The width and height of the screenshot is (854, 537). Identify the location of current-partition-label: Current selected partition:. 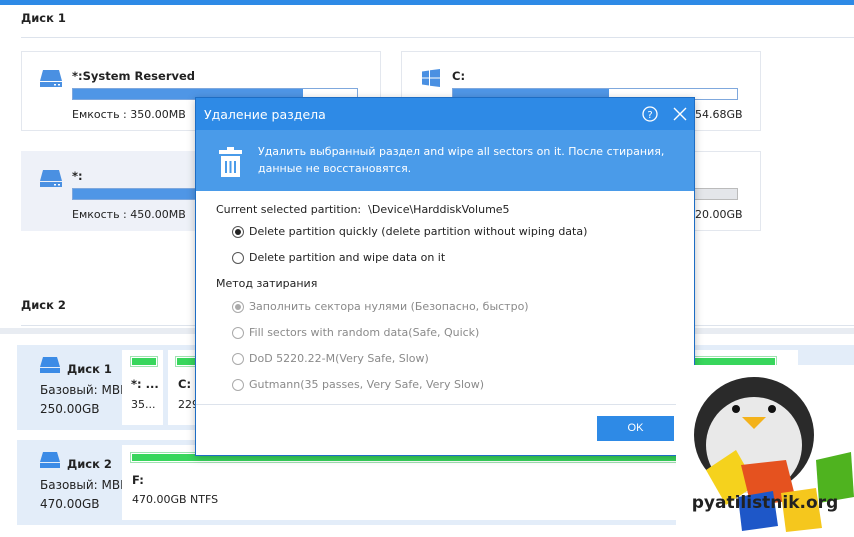
(289, 209).